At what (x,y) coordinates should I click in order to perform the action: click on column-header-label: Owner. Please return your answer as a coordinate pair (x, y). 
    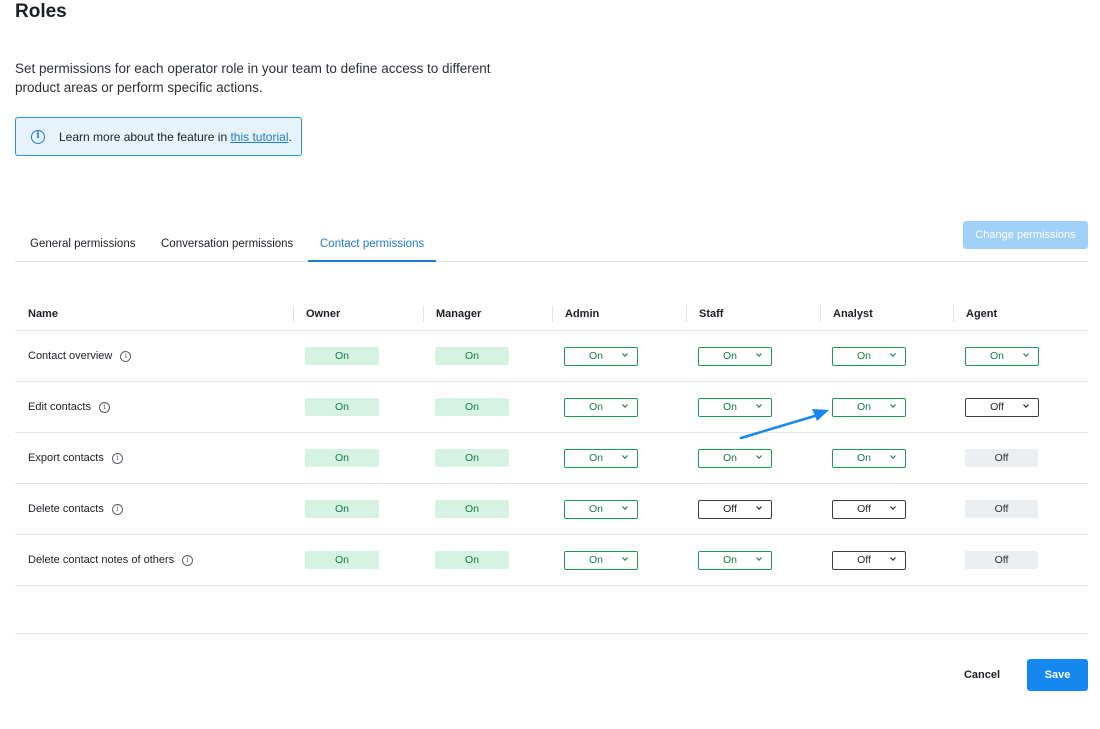
    Looking at the image, I should click on (323, 314).